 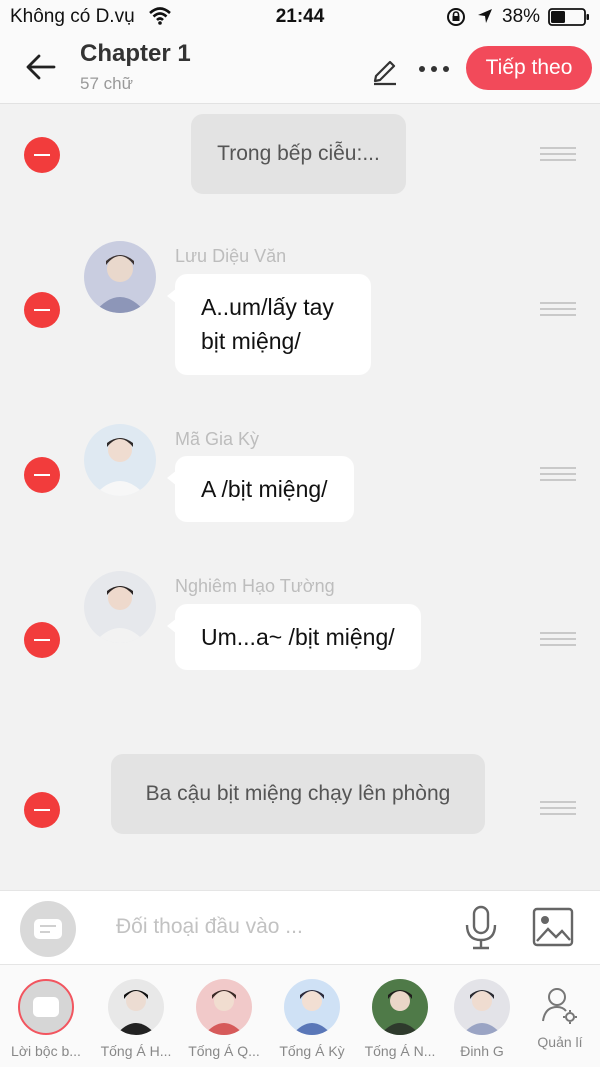 I want to click on microphone-icon, so click(x=481, y=928).